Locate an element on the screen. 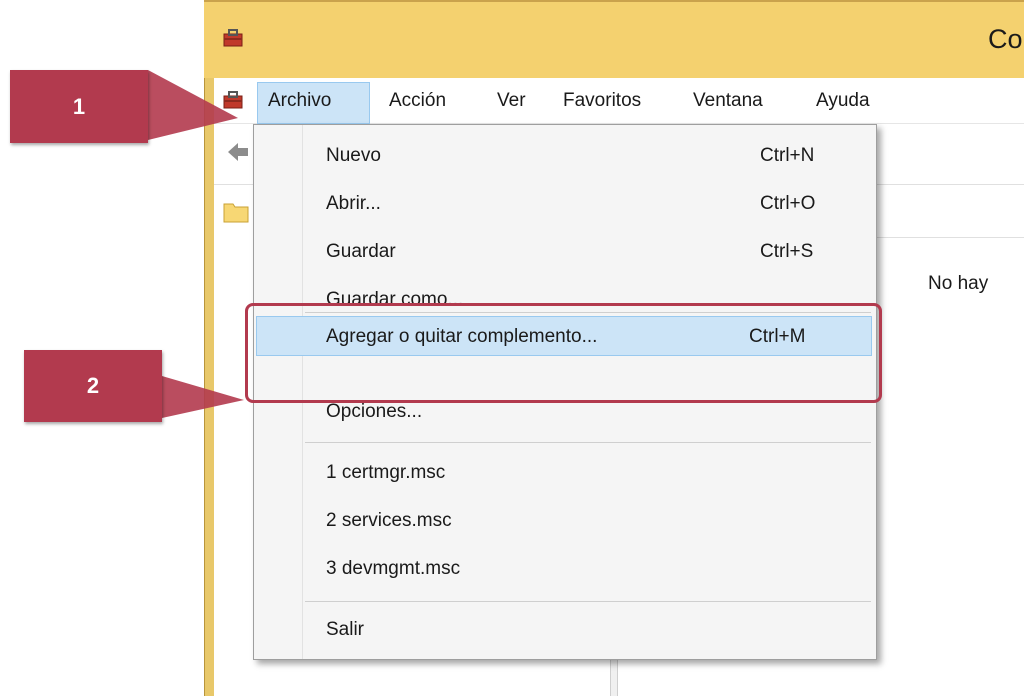 This screenshot has width=1024, height=696. folder-icon is located at coordinates (236, 212).